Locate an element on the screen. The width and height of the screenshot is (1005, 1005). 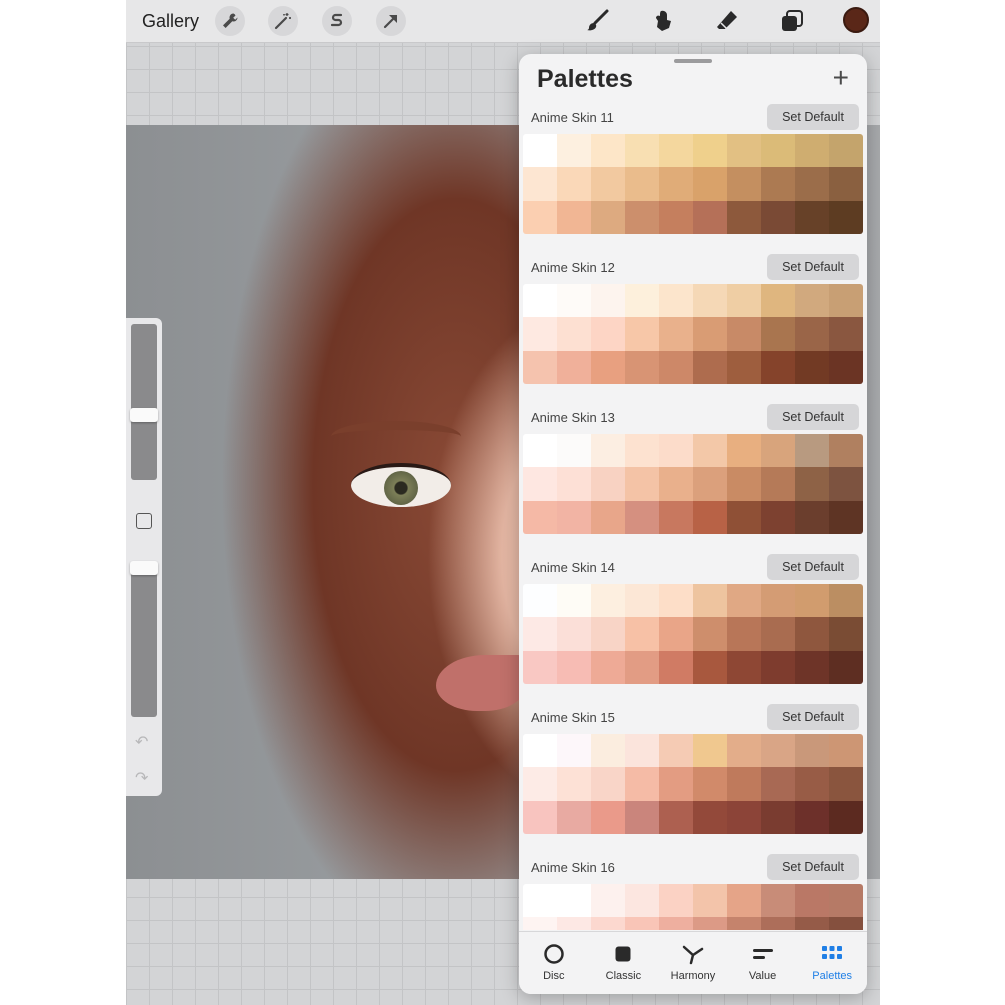
current-color-button is located at coordinates (856, 20).